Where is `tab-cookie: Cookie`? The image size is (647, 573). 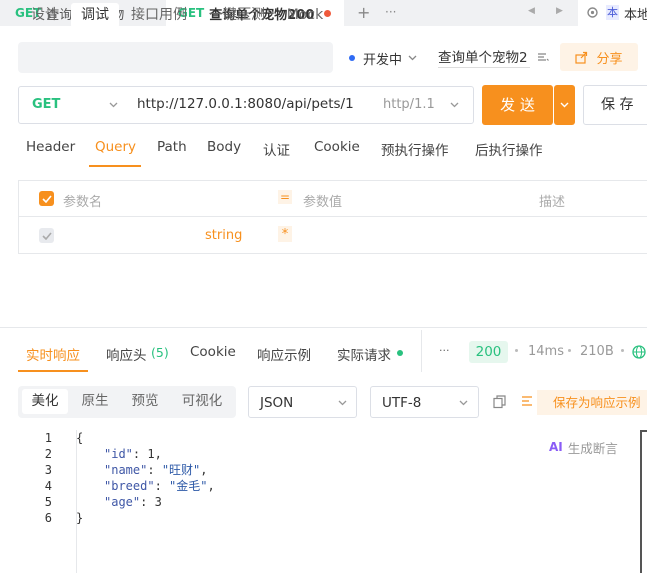 tab-cookie: Cookie is located at coordinates (337, 147).